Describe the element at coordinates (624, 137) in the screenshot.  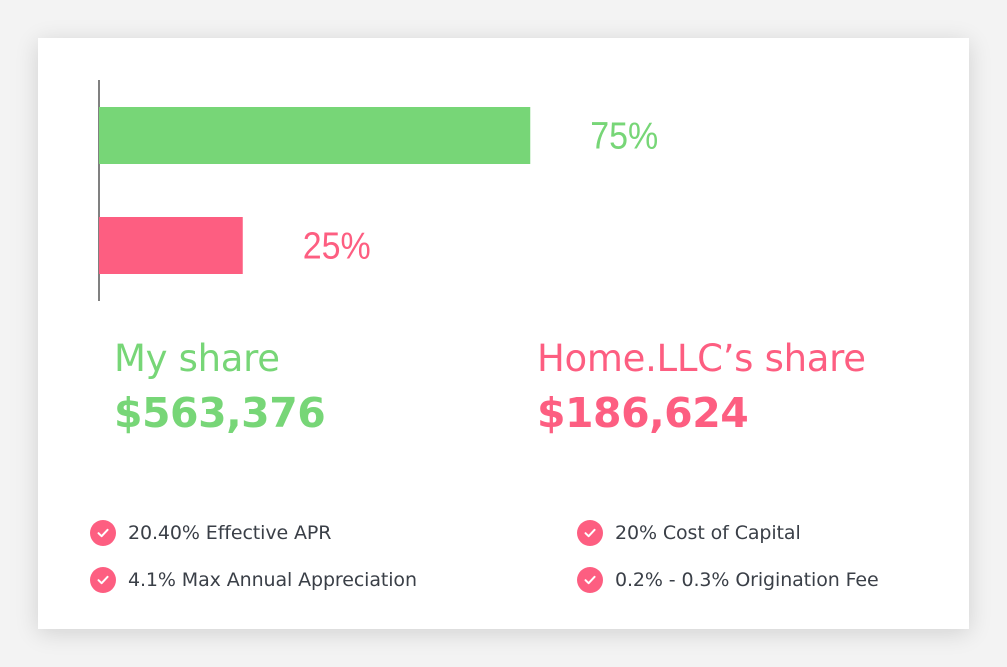
I see `my-share-percent-label: 75%` at that location.